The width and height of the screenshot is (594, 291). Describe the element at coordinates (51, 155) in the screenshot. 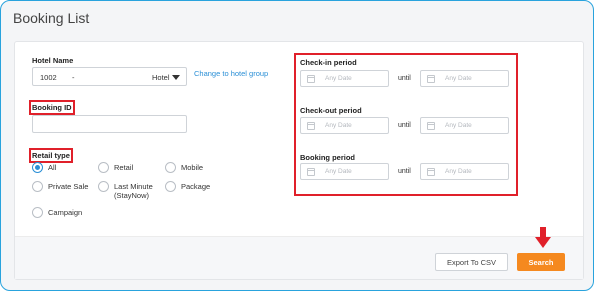

I see `retail-type-label: Retail type` at that location.